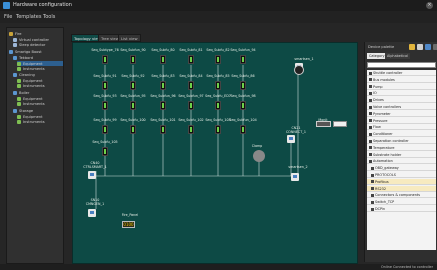 The width and height of the screenshot is (437, 270). I want to click on palette-search-input, so click(401, 65).